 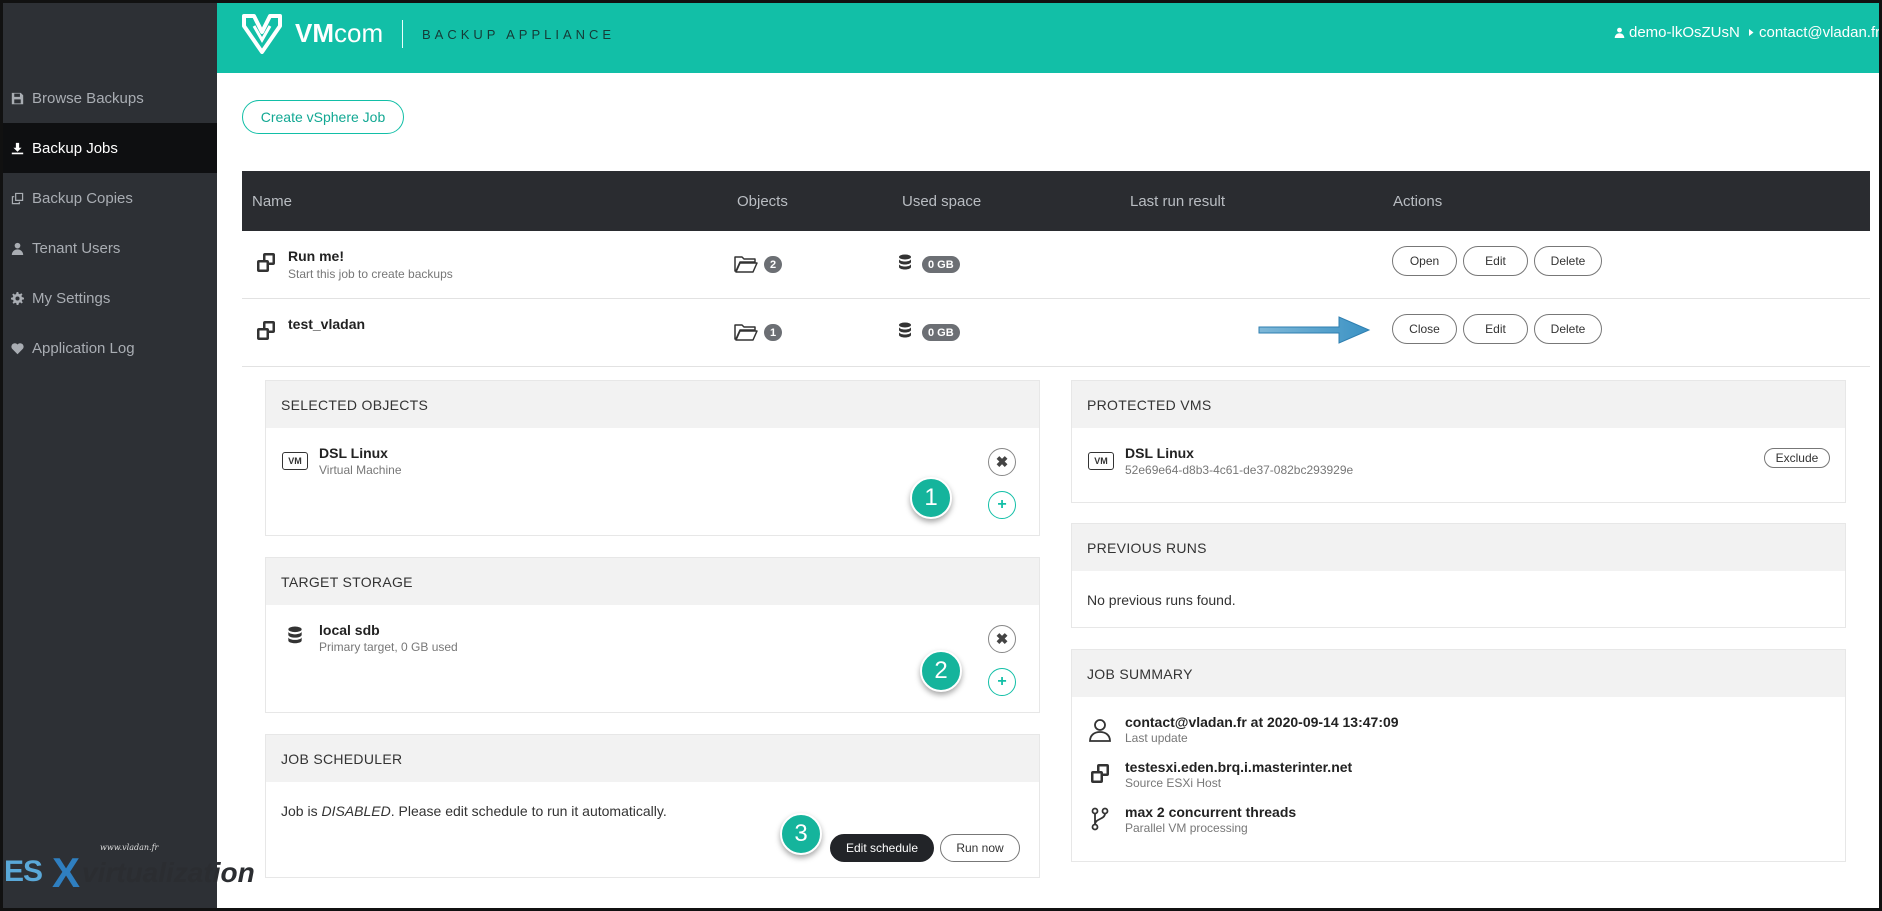 I want to click on user-menu-link: demo-lkOsZUsN, so click(x=1677, y=32).